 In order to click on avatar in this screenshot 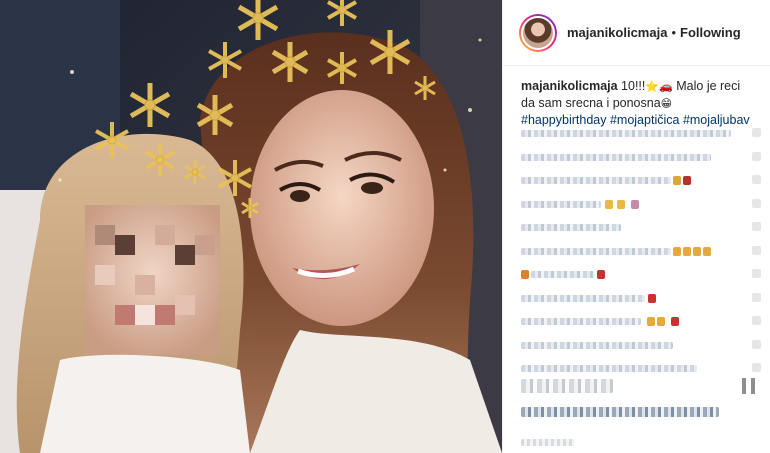, I will do `click(538, 32)`.